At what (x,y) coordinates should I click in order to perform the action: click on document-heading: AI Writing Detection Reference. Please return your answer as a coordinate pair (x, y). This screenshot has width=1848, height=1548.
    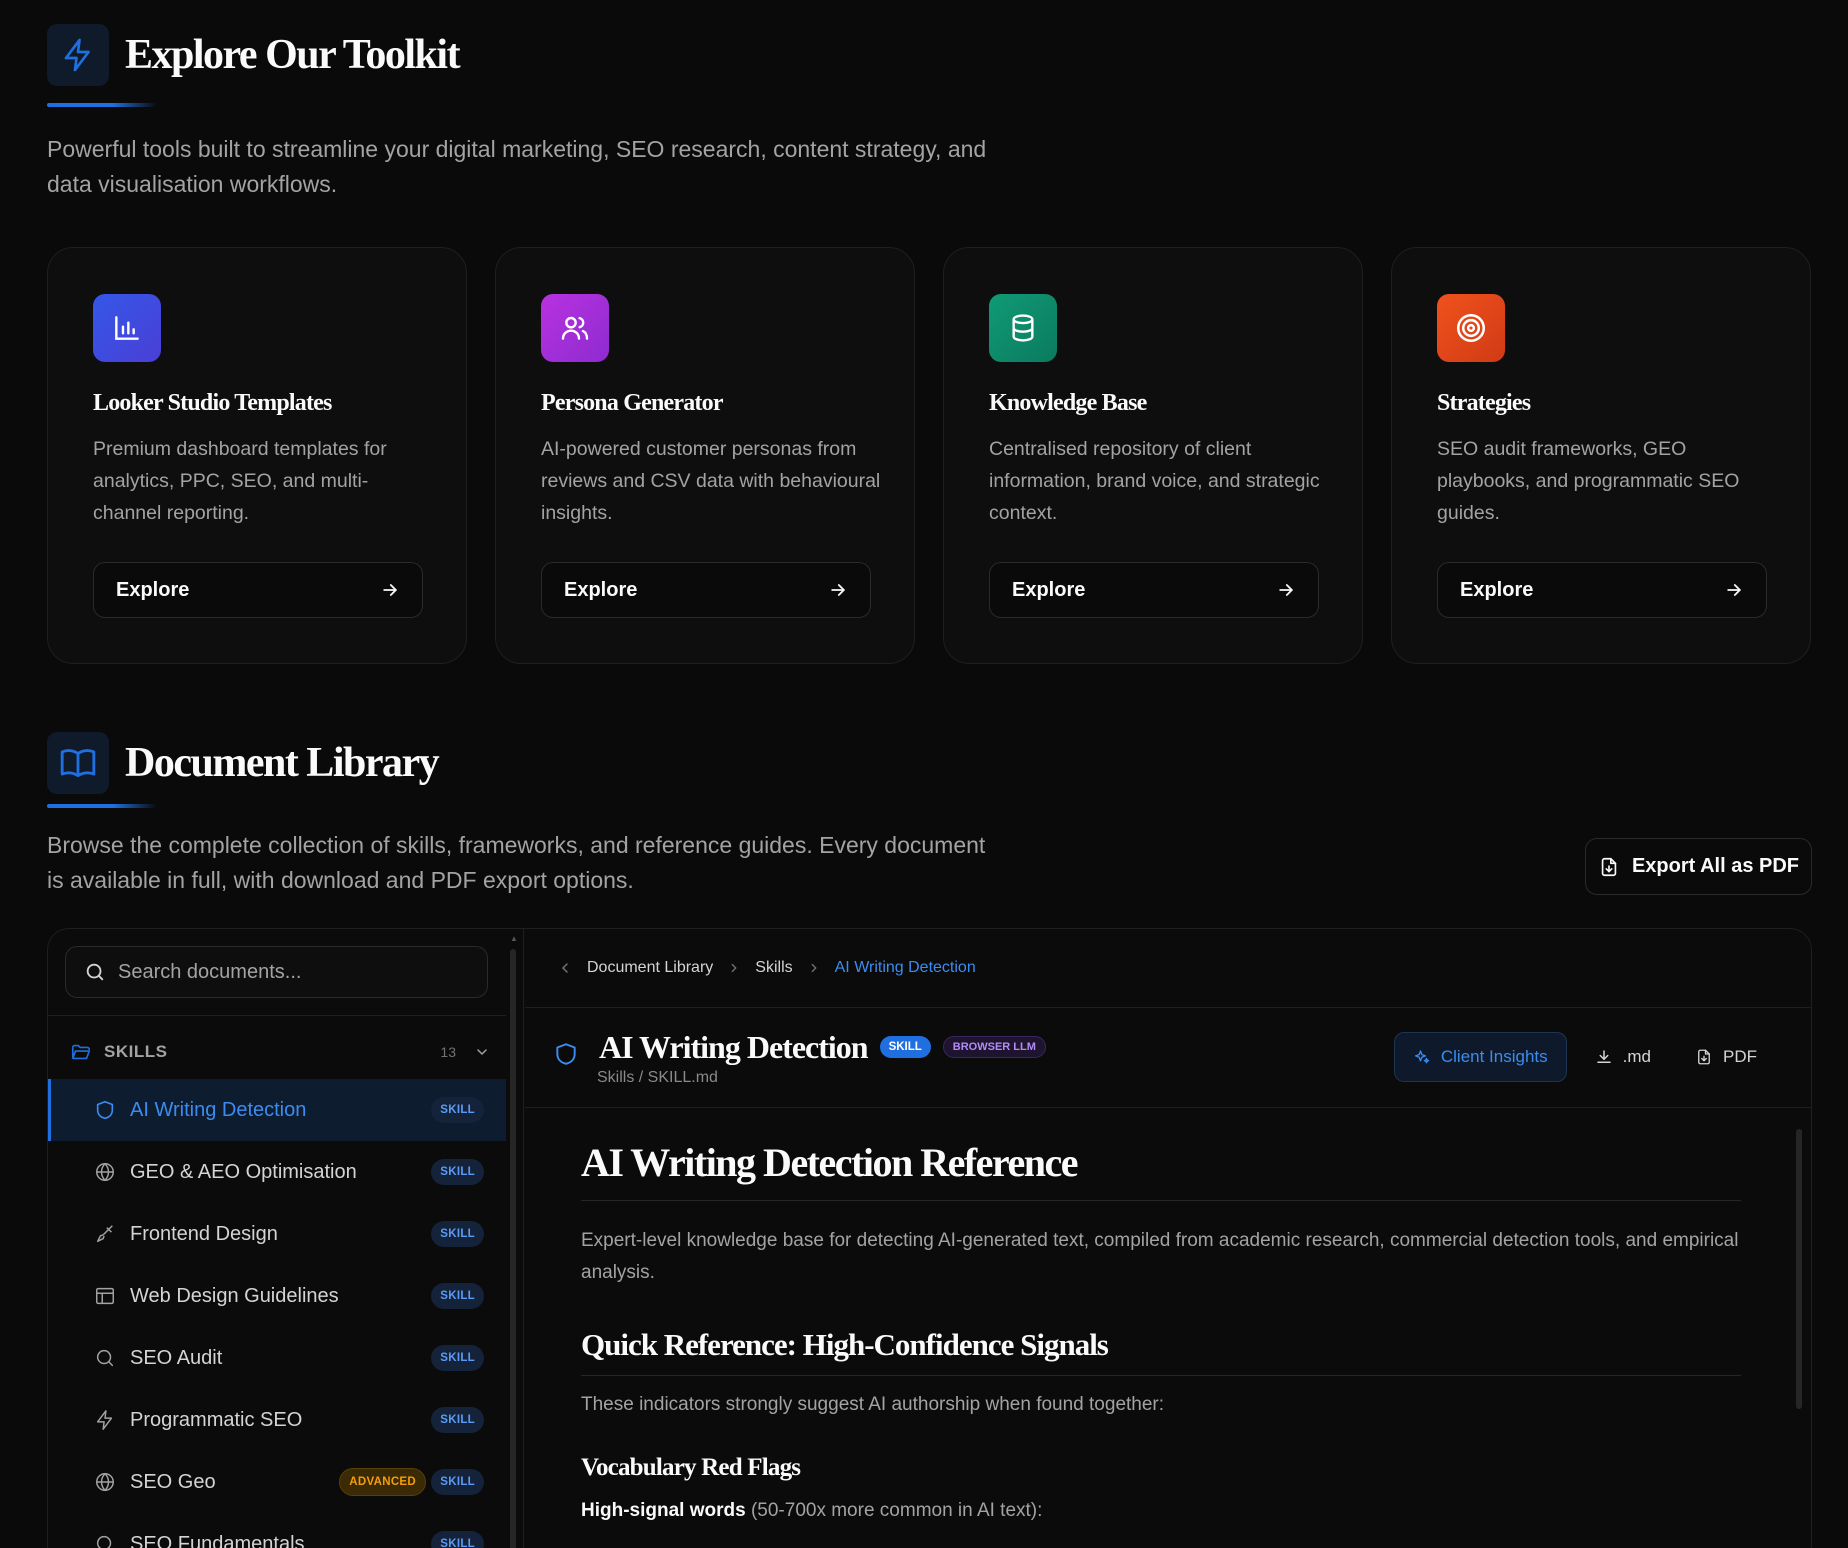
    Looking at the image, I should click on (1161, 1170).